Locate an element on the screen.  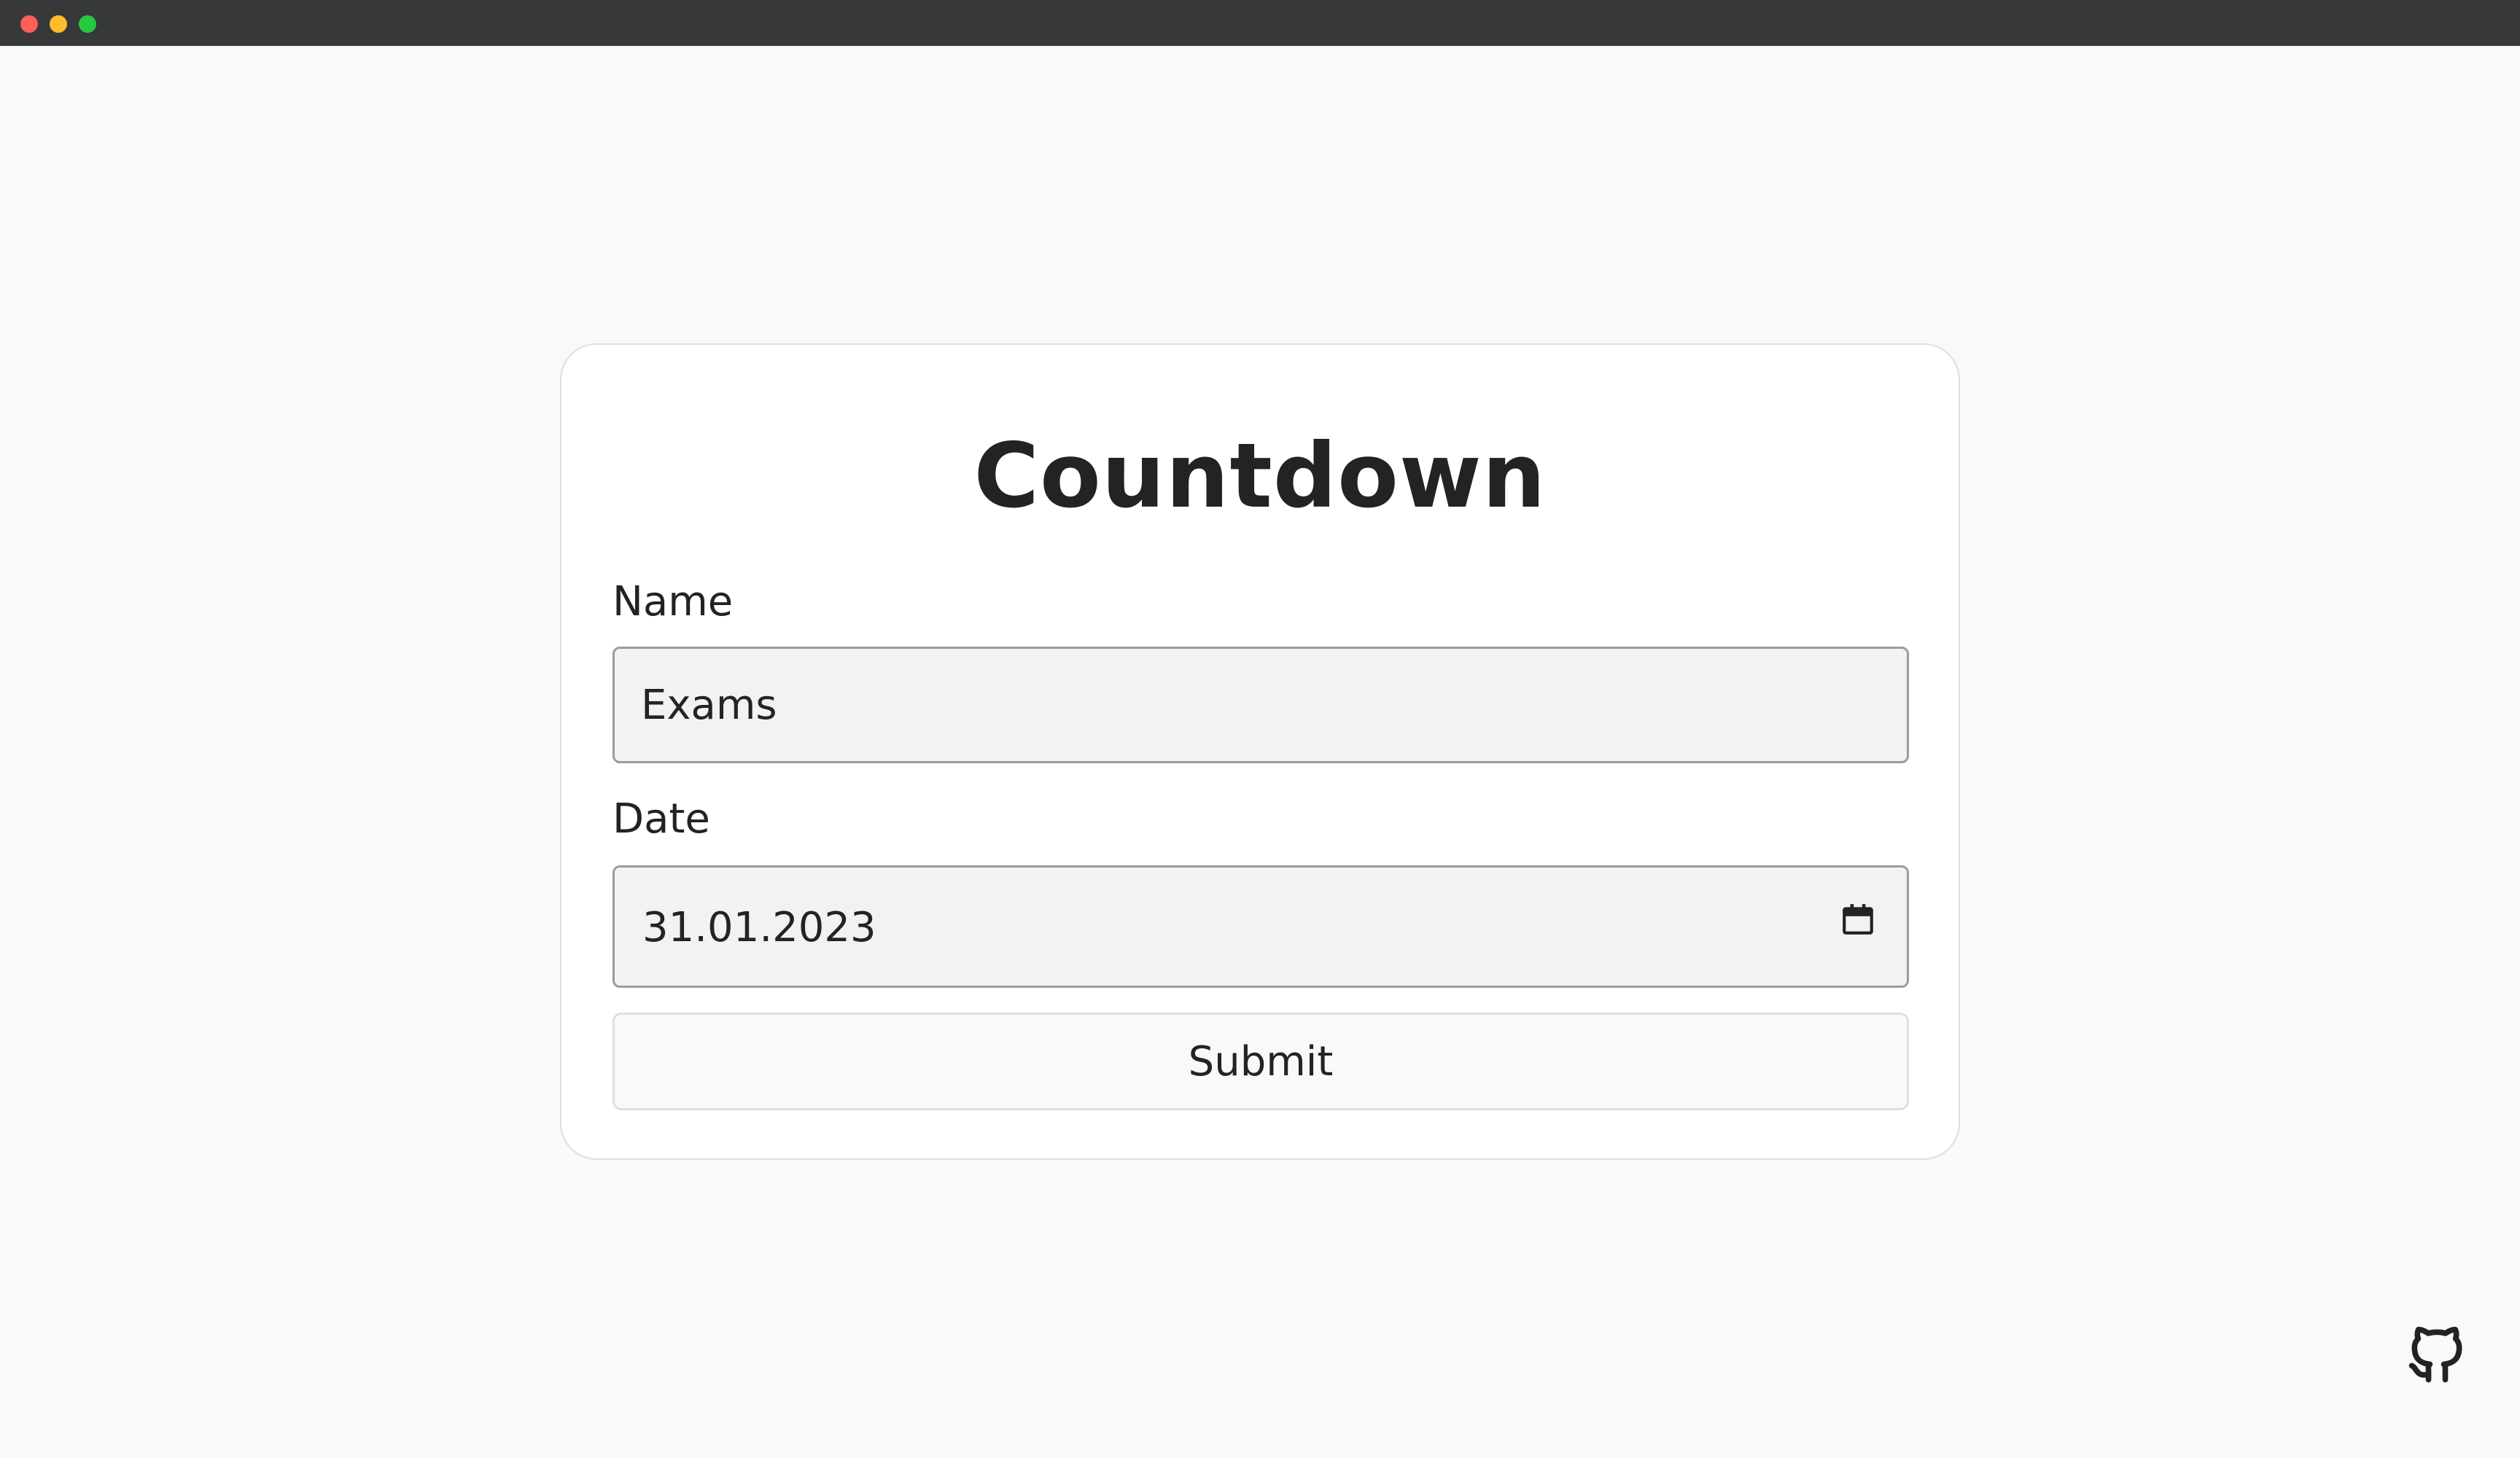
calendar-icon is located at coordinates (1858, 919).